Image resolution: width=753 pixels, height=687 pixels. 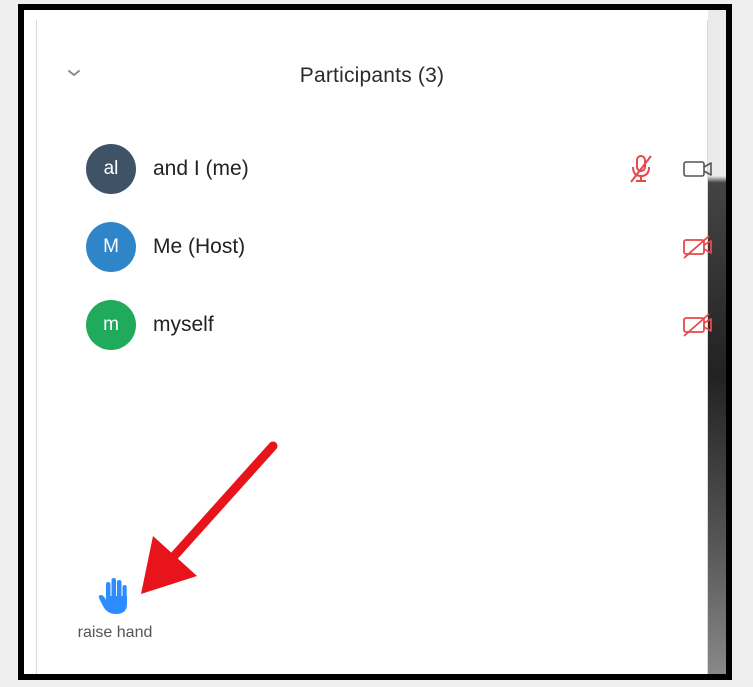 I want to click on raise-hand-button: raise hand, so click(x=115, y=616).